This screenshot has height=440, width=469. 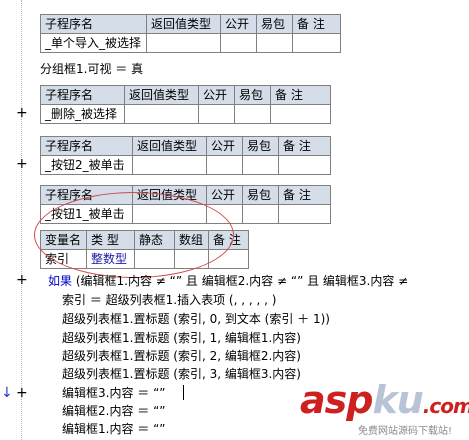 What do you see at coordinates (191, 240) in the screenshot?
I see `header-cell: 数组` at bounding box center [191, 240].